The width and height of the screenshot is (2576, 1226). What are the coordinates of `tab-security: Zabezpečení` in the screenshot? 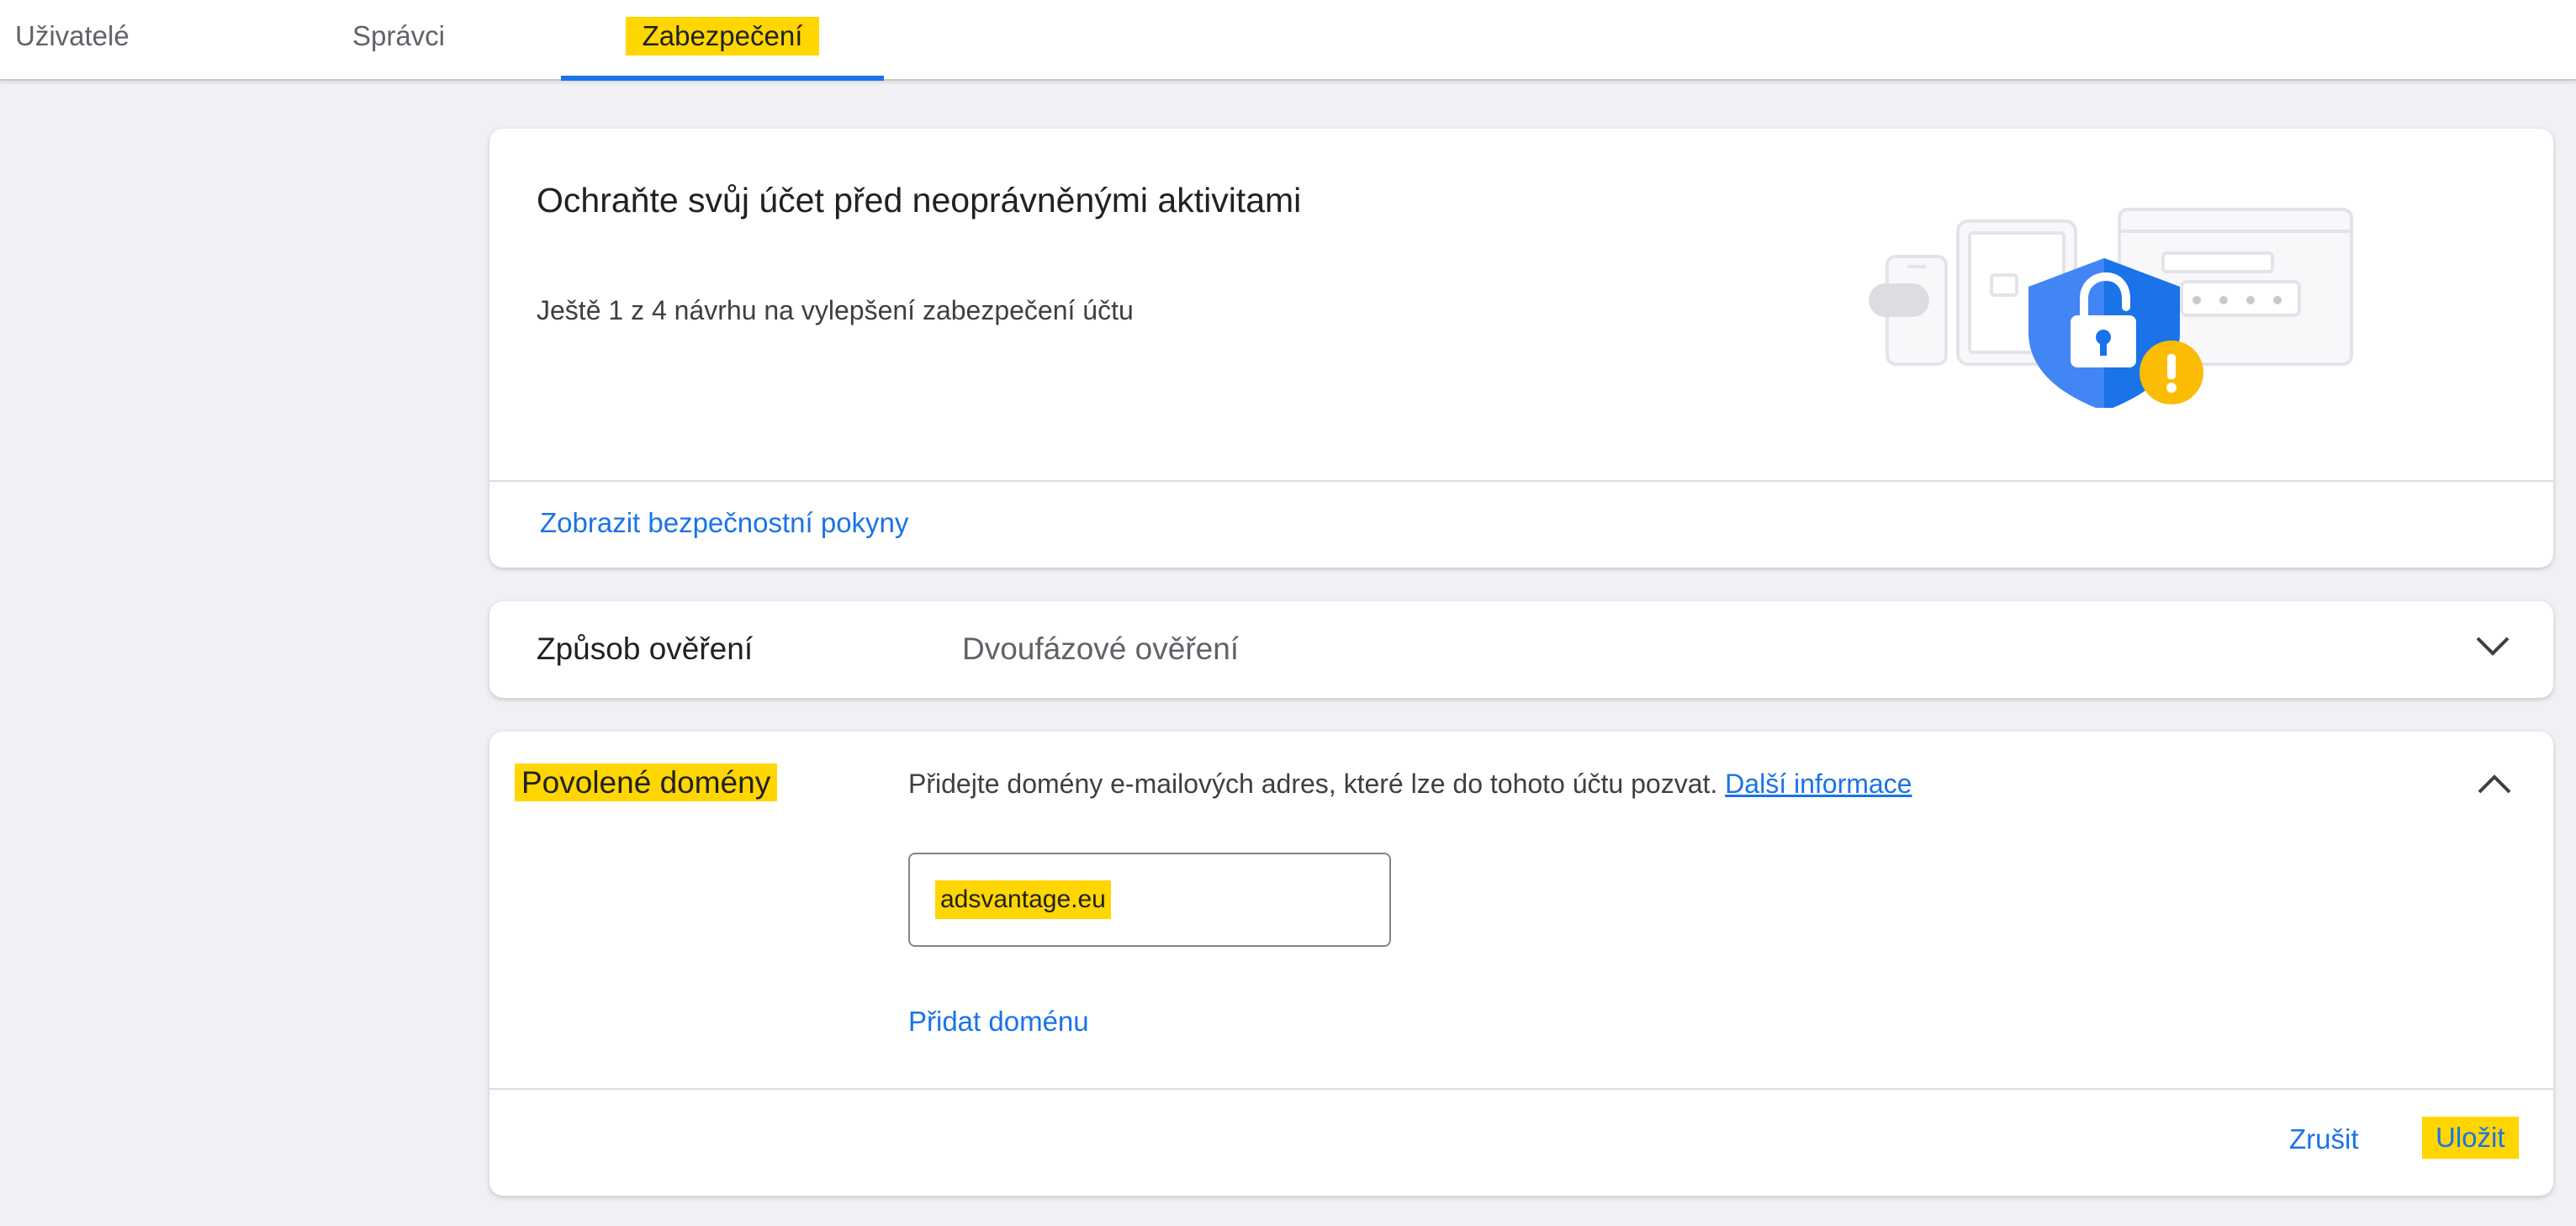 It's located at (722, 40).